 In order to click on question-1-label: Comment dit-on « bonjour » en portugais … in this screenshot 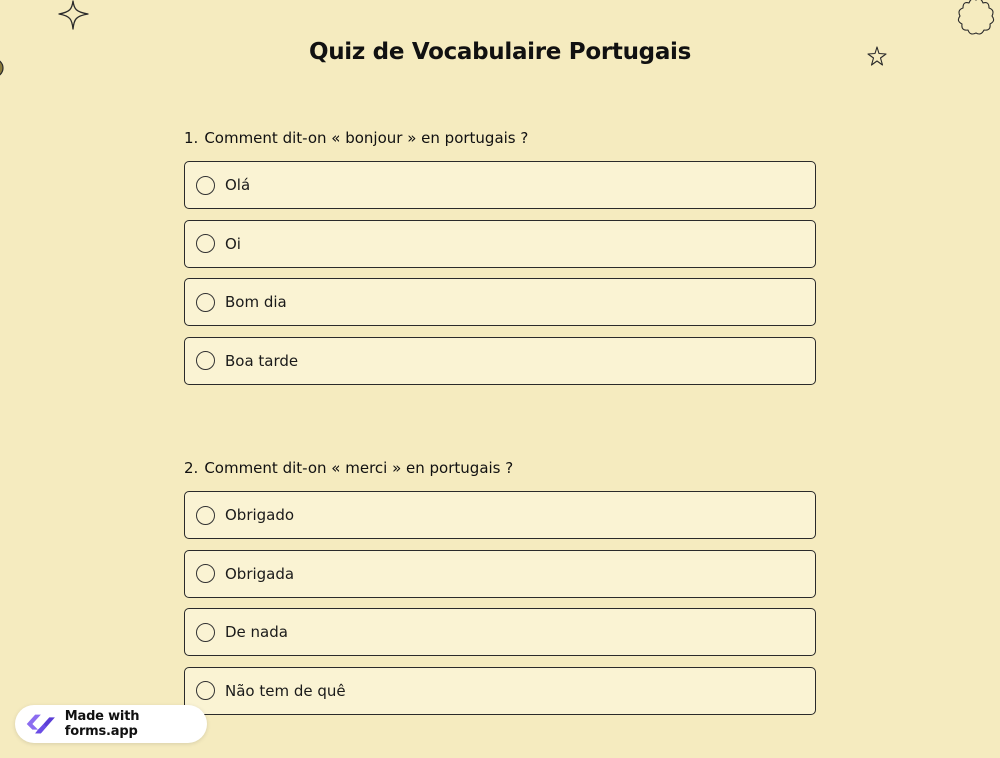, I will do `click(366, 138)`.